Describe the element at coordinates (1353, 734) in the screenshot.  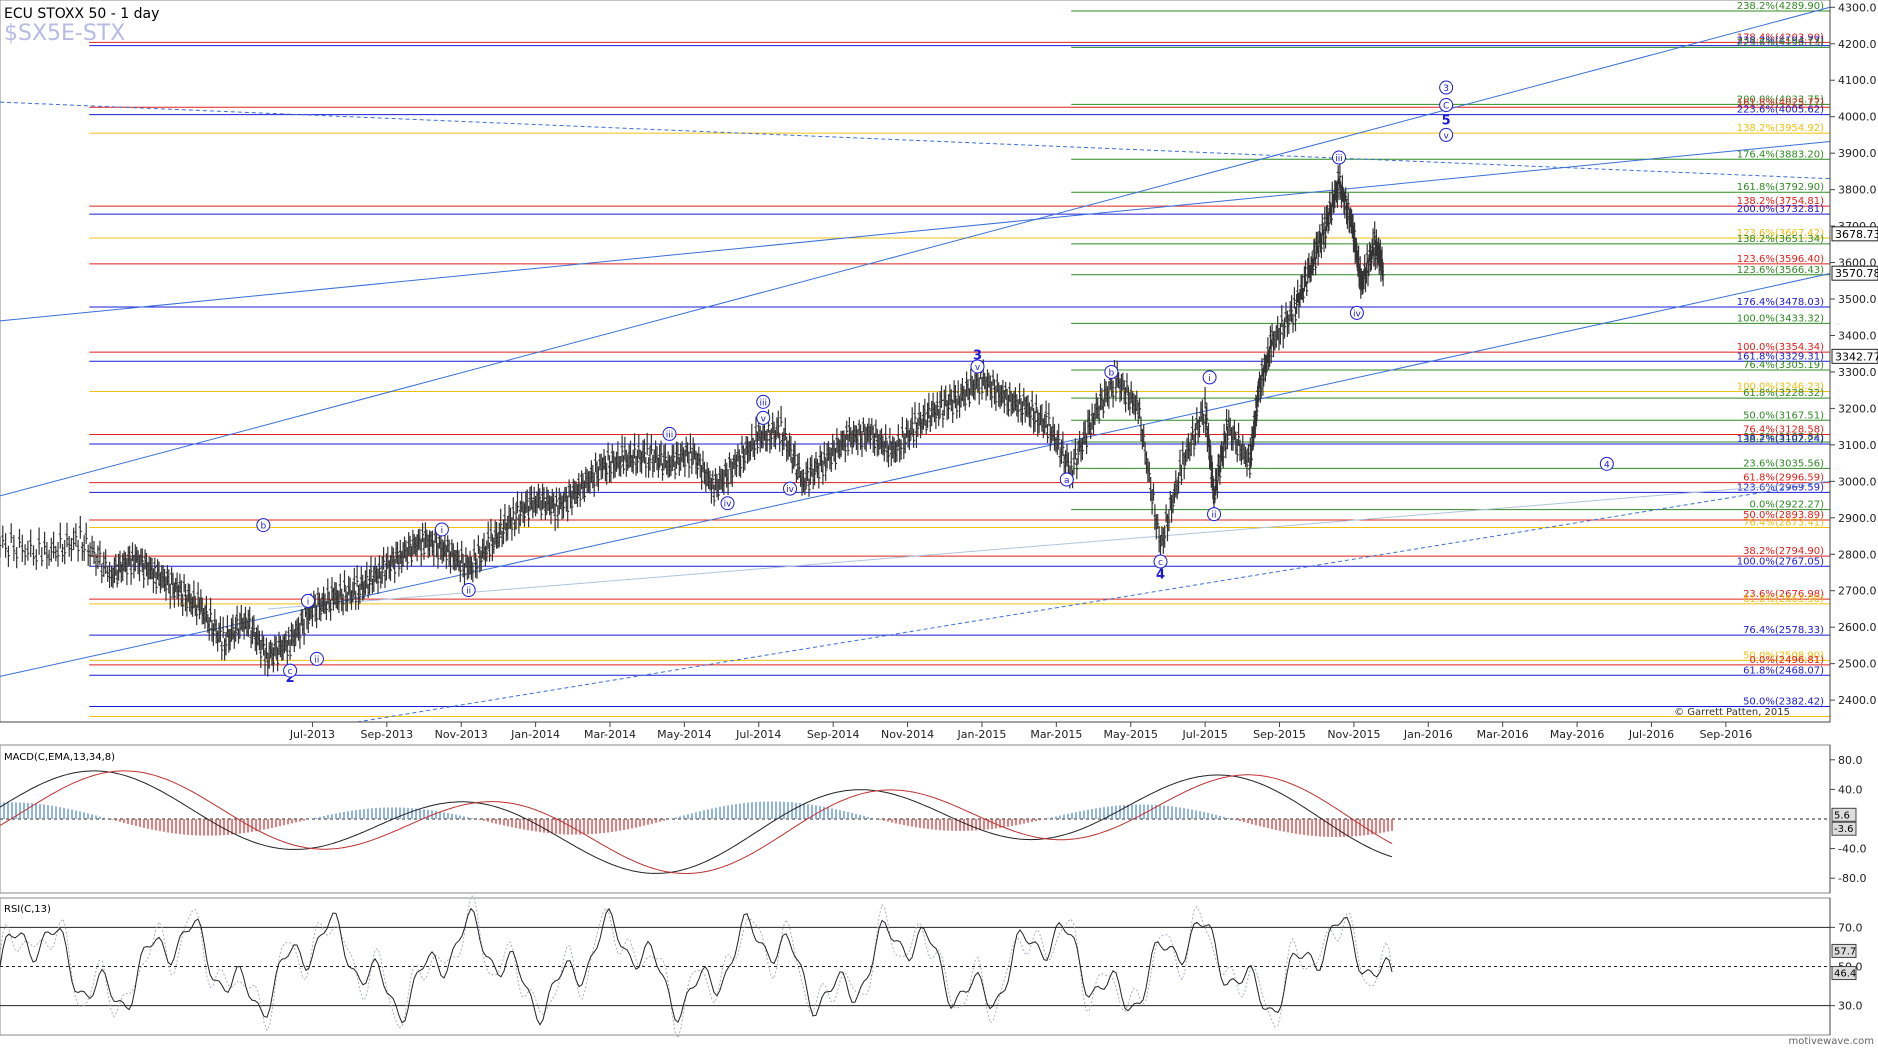
I see `time-label-14: Nov-2015` at that location.